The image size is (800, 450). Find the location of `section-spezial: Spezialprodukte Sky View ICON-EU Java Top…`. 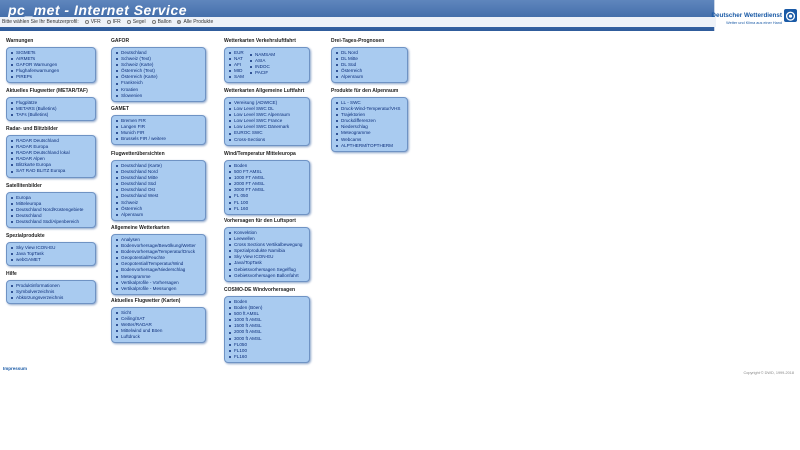

section-spezial: Spezialprodukte Sky View ICON-EU Java Top… is located at coordinates (51, 250).